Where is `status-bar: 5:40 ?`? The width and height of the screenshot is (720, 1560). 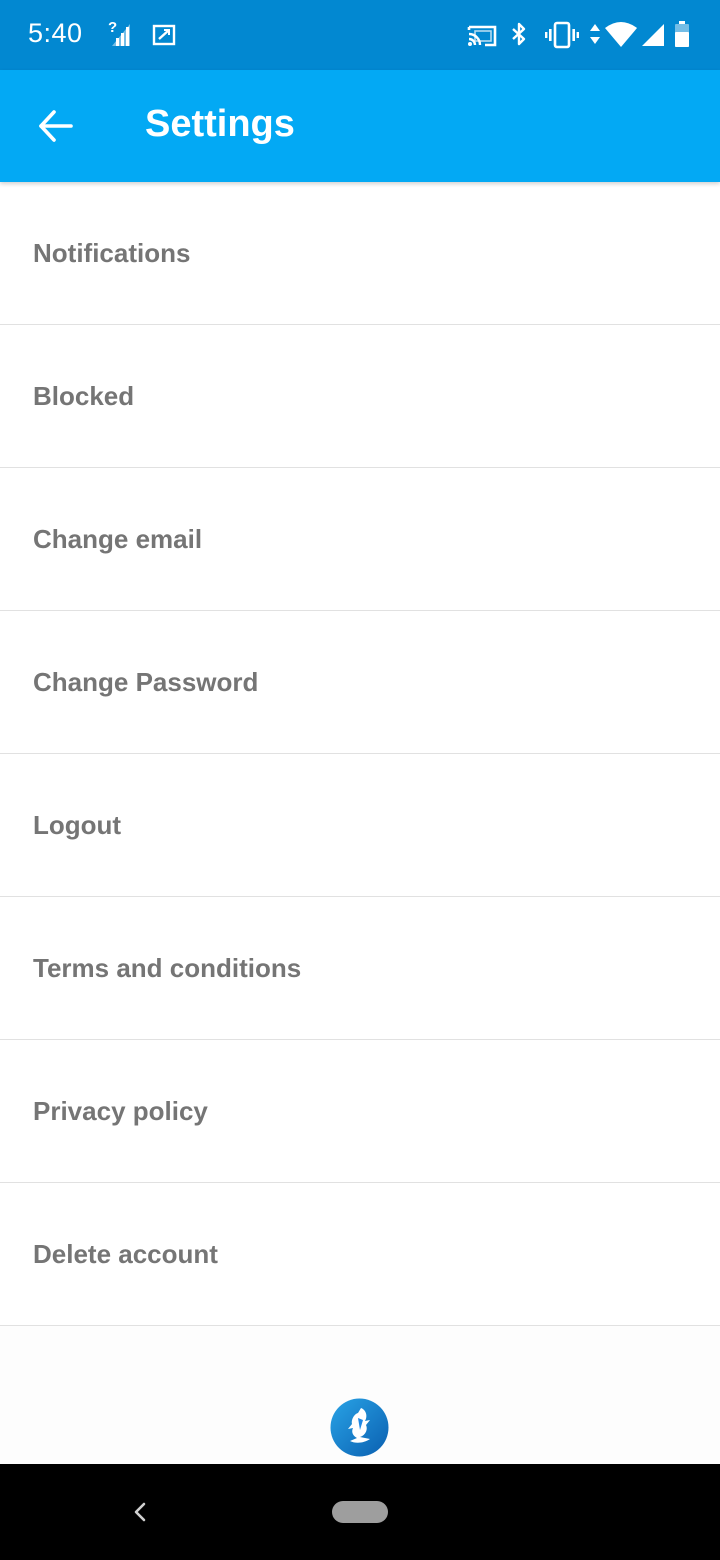
status-bar: 5:40 ? is located at coordinates (360, 35).